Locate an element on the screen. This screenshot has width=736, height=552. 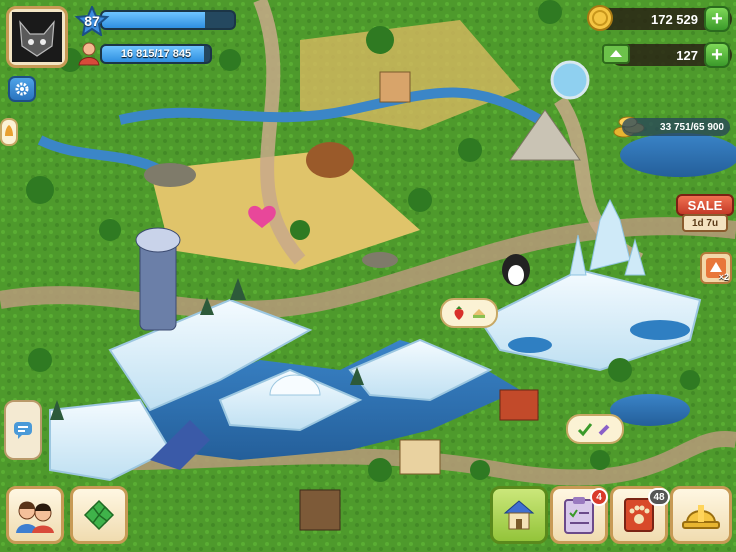
population-text: 16 815/17 845 is located at coordinates (156, 54).